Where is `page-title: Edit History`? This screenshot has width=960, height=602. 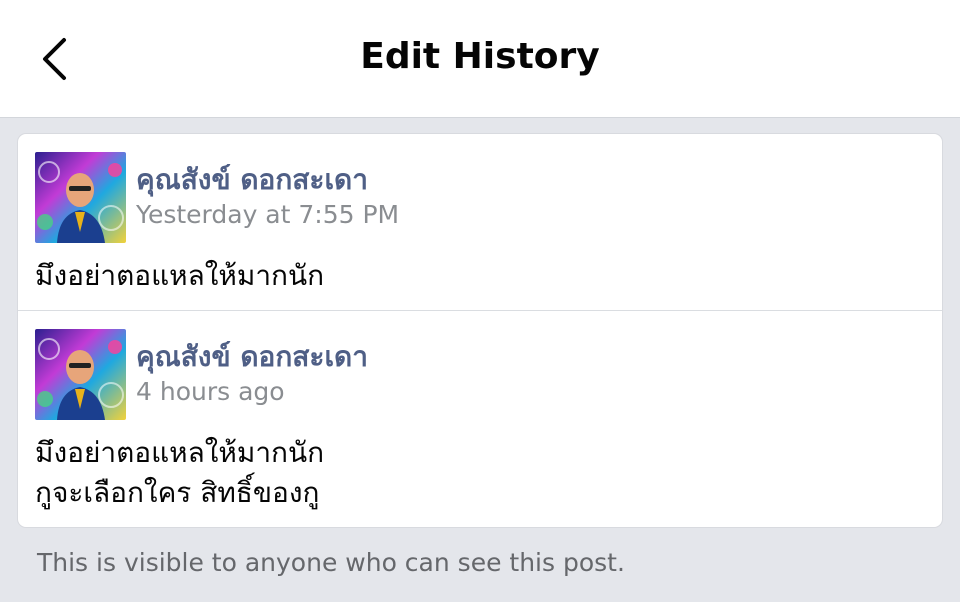 page-title: Edit History is located at coordinates (480, 56).